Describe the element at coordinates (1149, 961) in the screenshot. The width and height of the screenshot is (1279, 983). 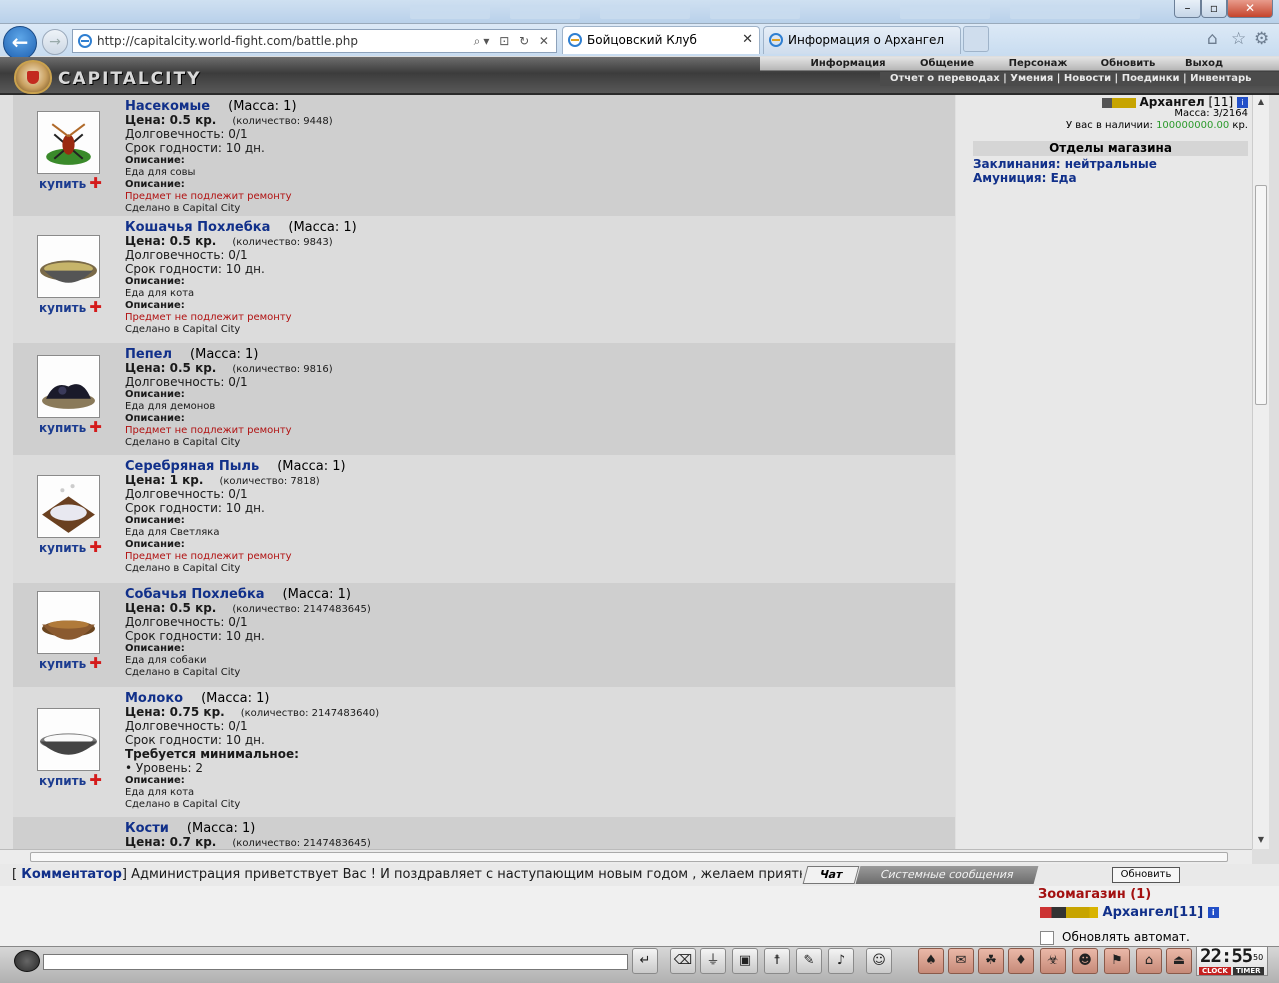
I see `house-icon: ⌂` at that location.